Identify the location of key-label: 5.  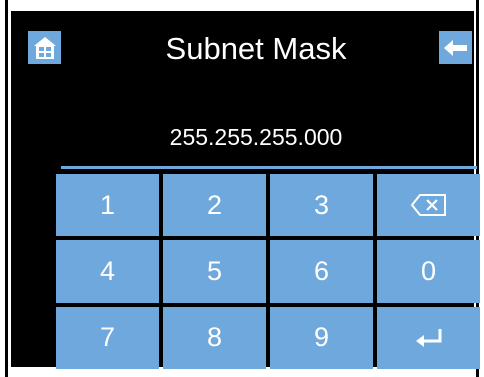
(214, 270).